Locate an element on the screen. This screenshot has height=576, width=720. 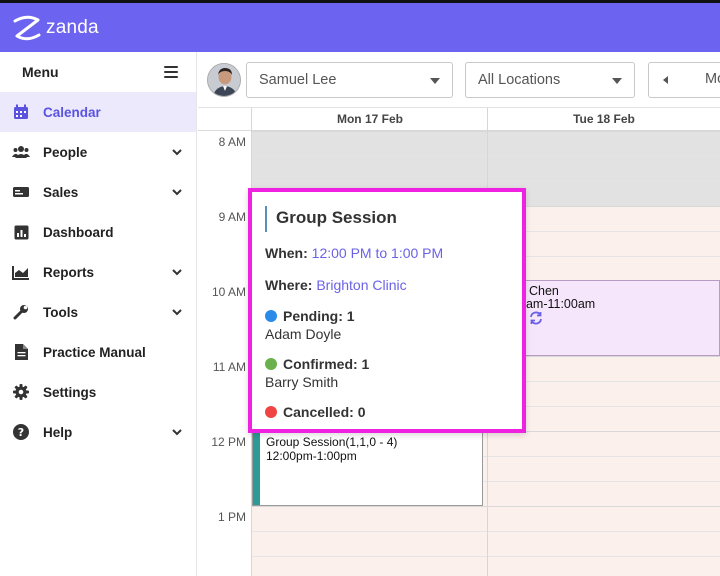
sidebar-item-settings: Settings is located at coordinates (98, 392).